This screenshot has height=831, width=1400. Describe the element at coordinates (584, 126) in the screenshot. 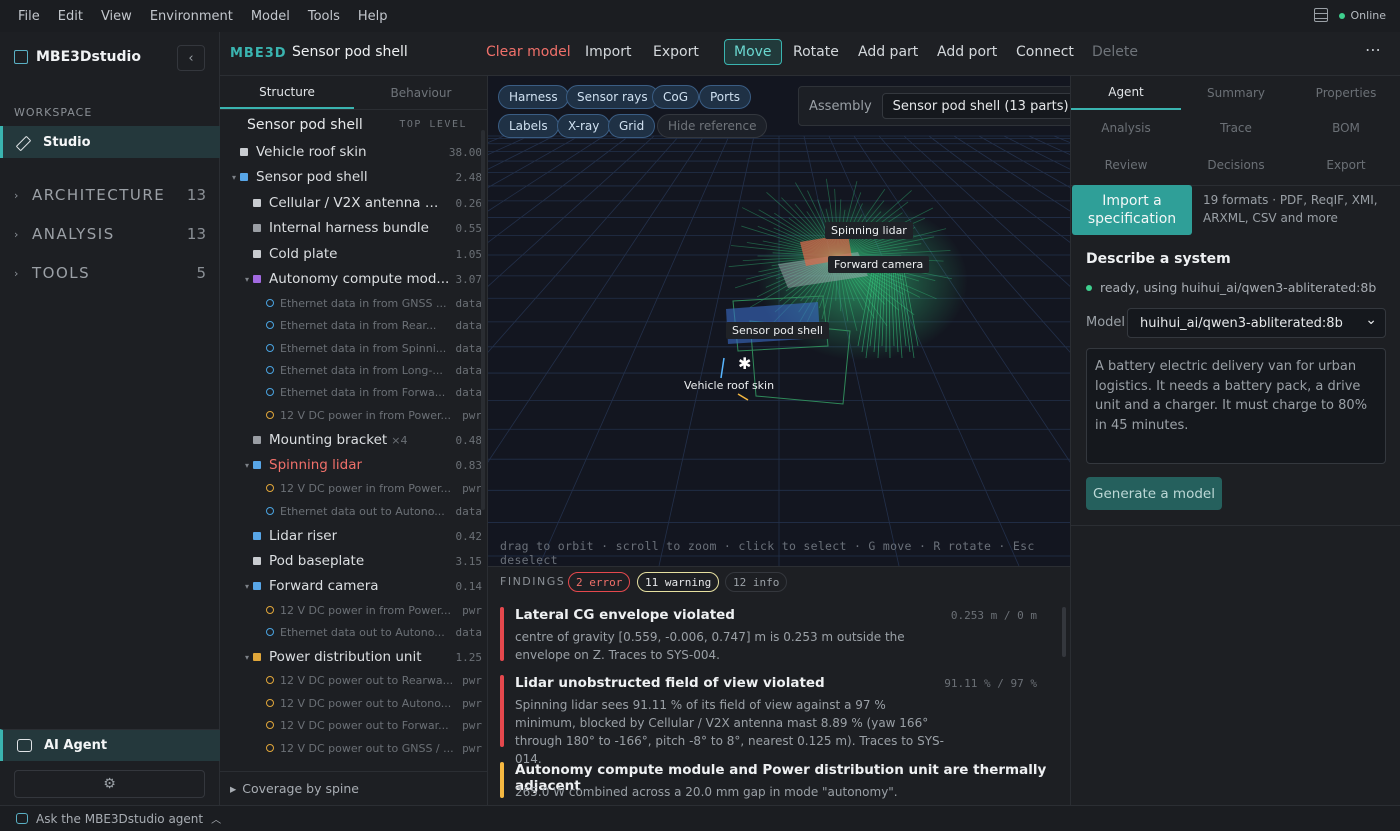

I see `chip-xray: X-ray` at that location.